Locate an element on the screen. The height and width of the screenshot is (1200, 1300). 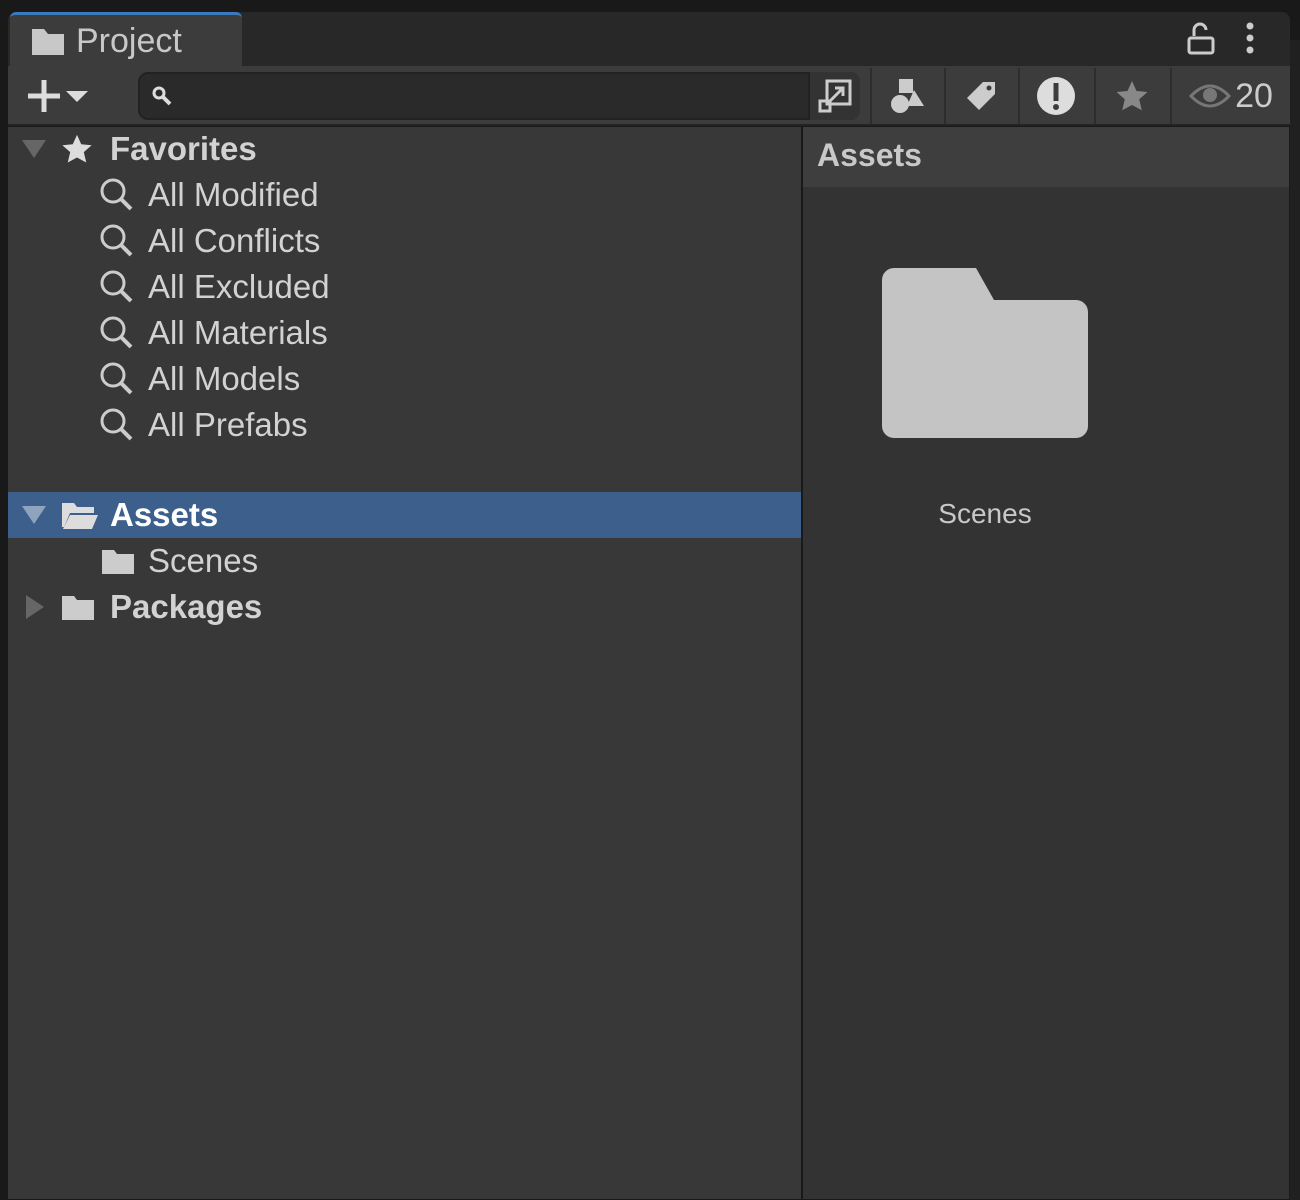
favorites-label: Favorites is located at coordinates (183, 148).